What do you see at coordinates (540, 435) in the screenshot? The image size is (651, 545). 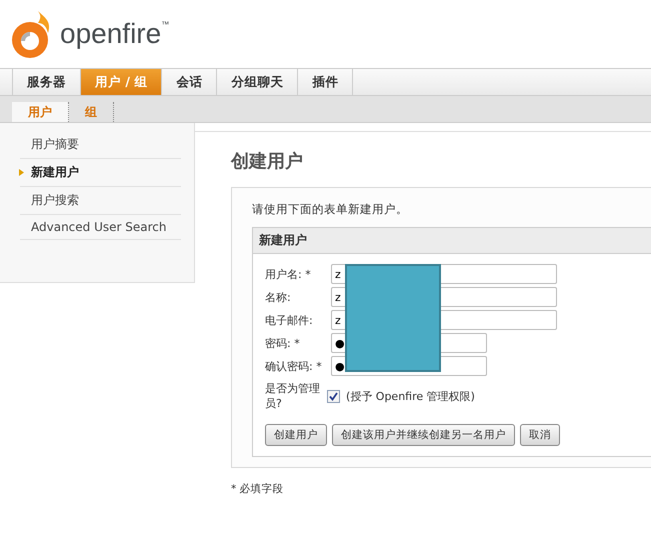 I see `form-button: 取消` at bounding box center [540, 435].